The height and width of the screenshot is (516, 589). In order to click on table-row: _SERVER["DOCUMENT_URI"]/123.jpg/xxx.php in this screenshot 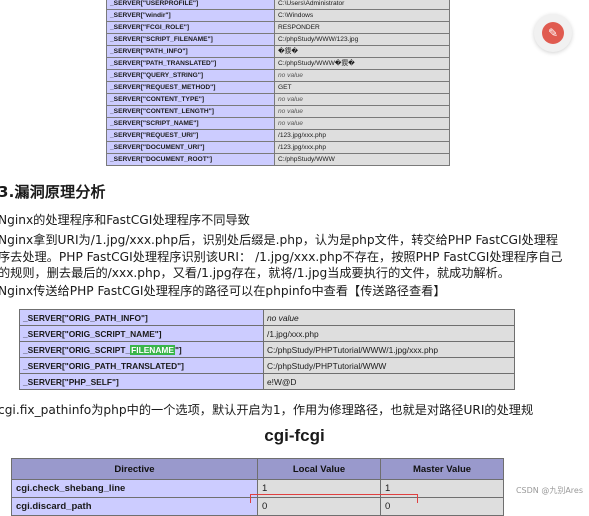, I will do `click(278, 147)`.